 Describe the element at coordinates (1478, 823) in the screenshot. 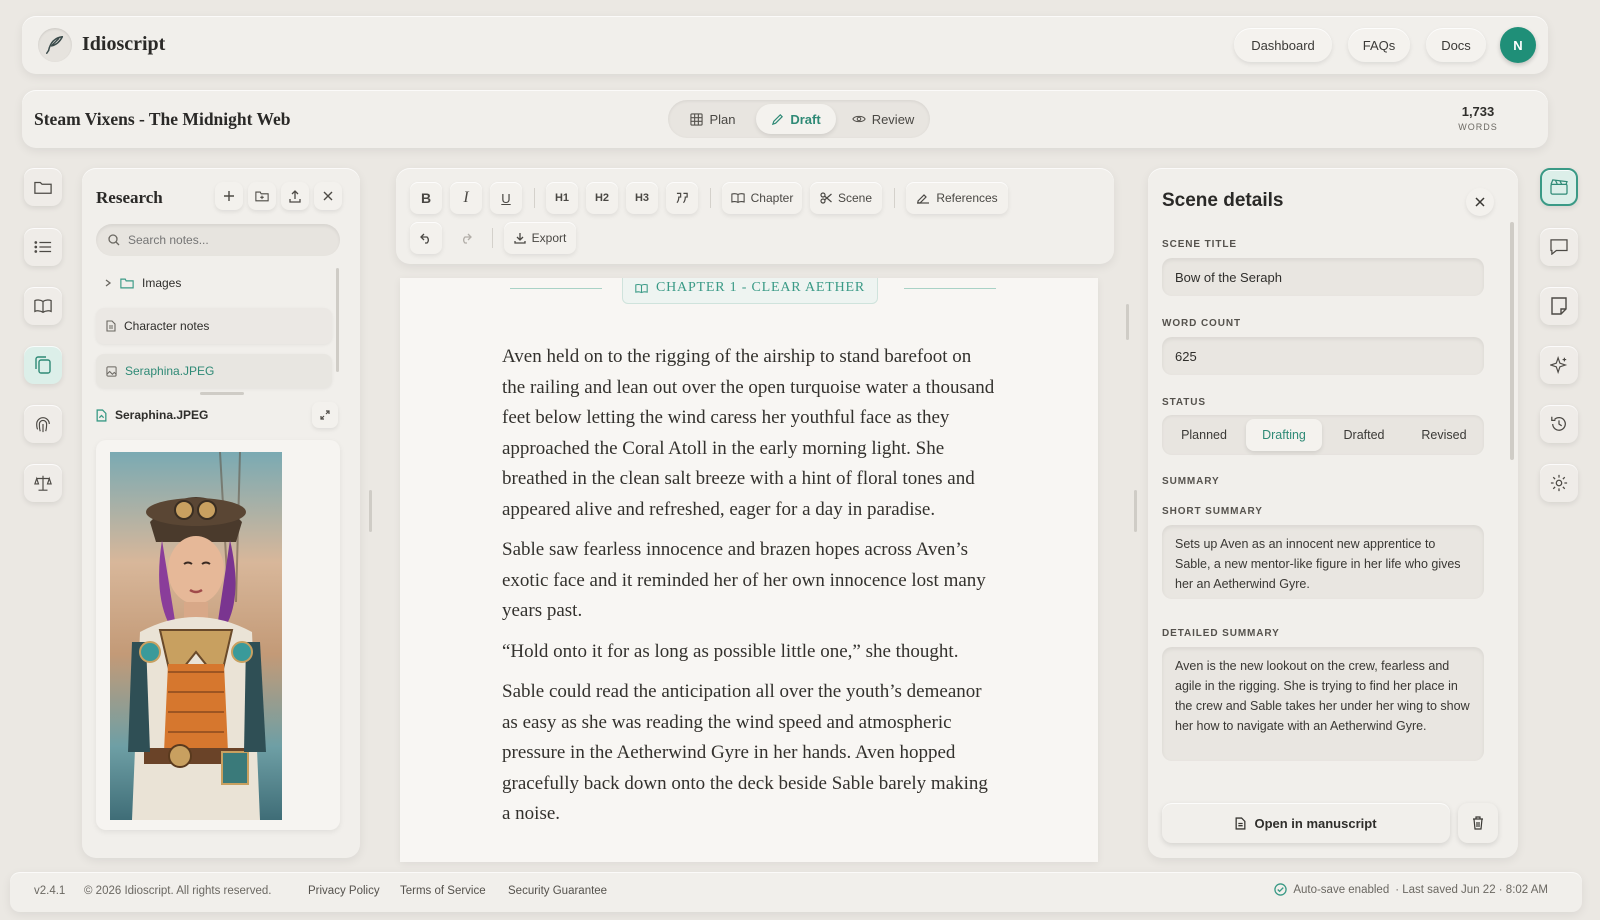

I see `delete-scene-button` at that location.